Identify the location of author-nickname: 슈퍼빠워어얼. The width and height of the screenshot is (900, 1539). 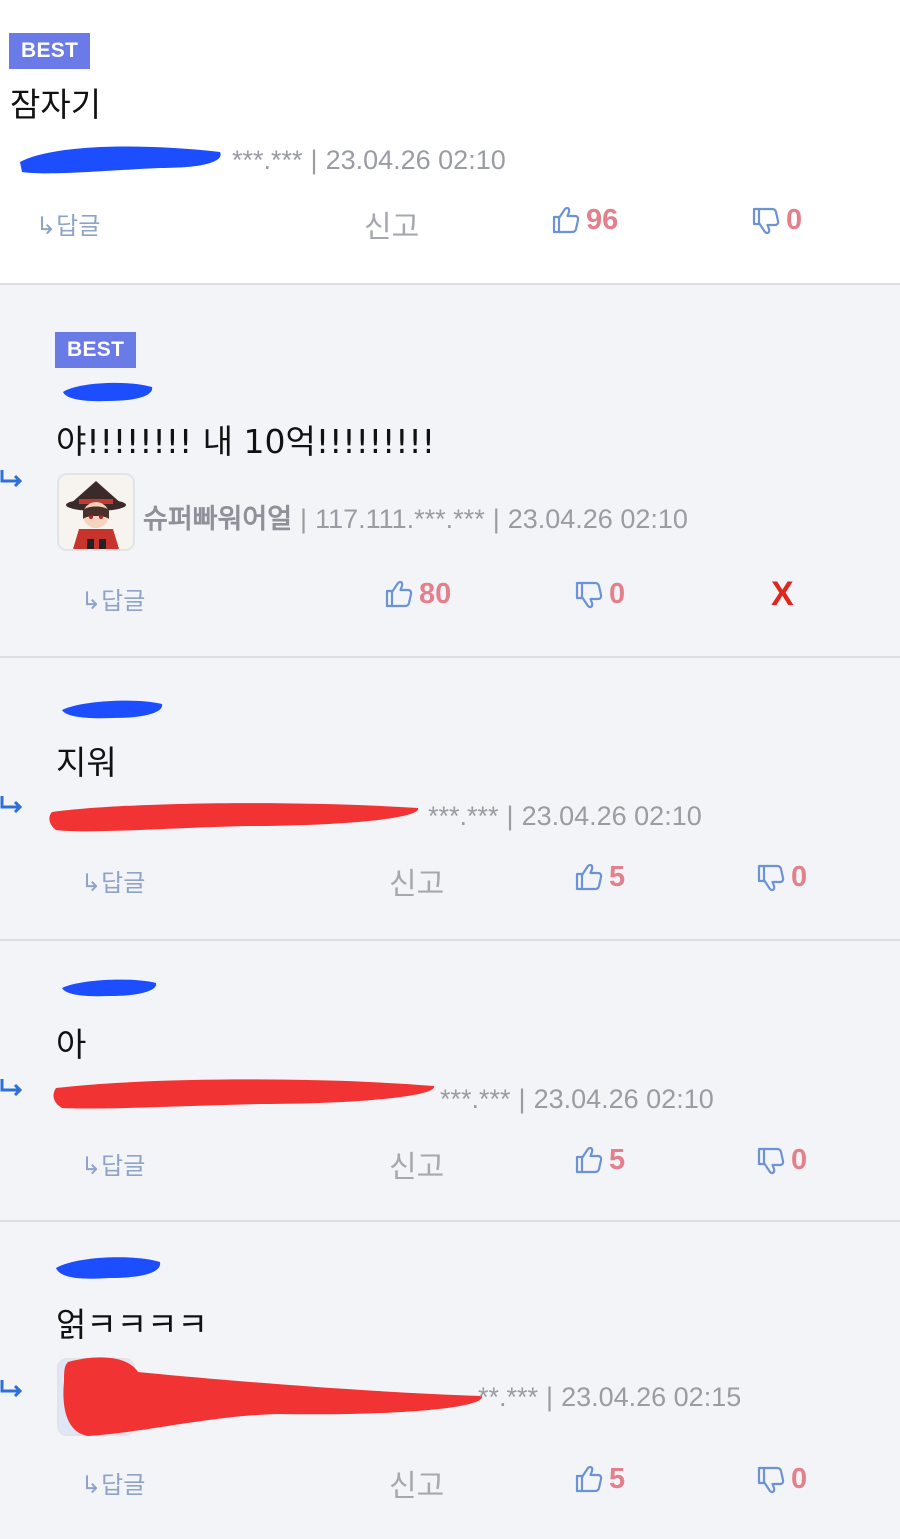
(217, 519).